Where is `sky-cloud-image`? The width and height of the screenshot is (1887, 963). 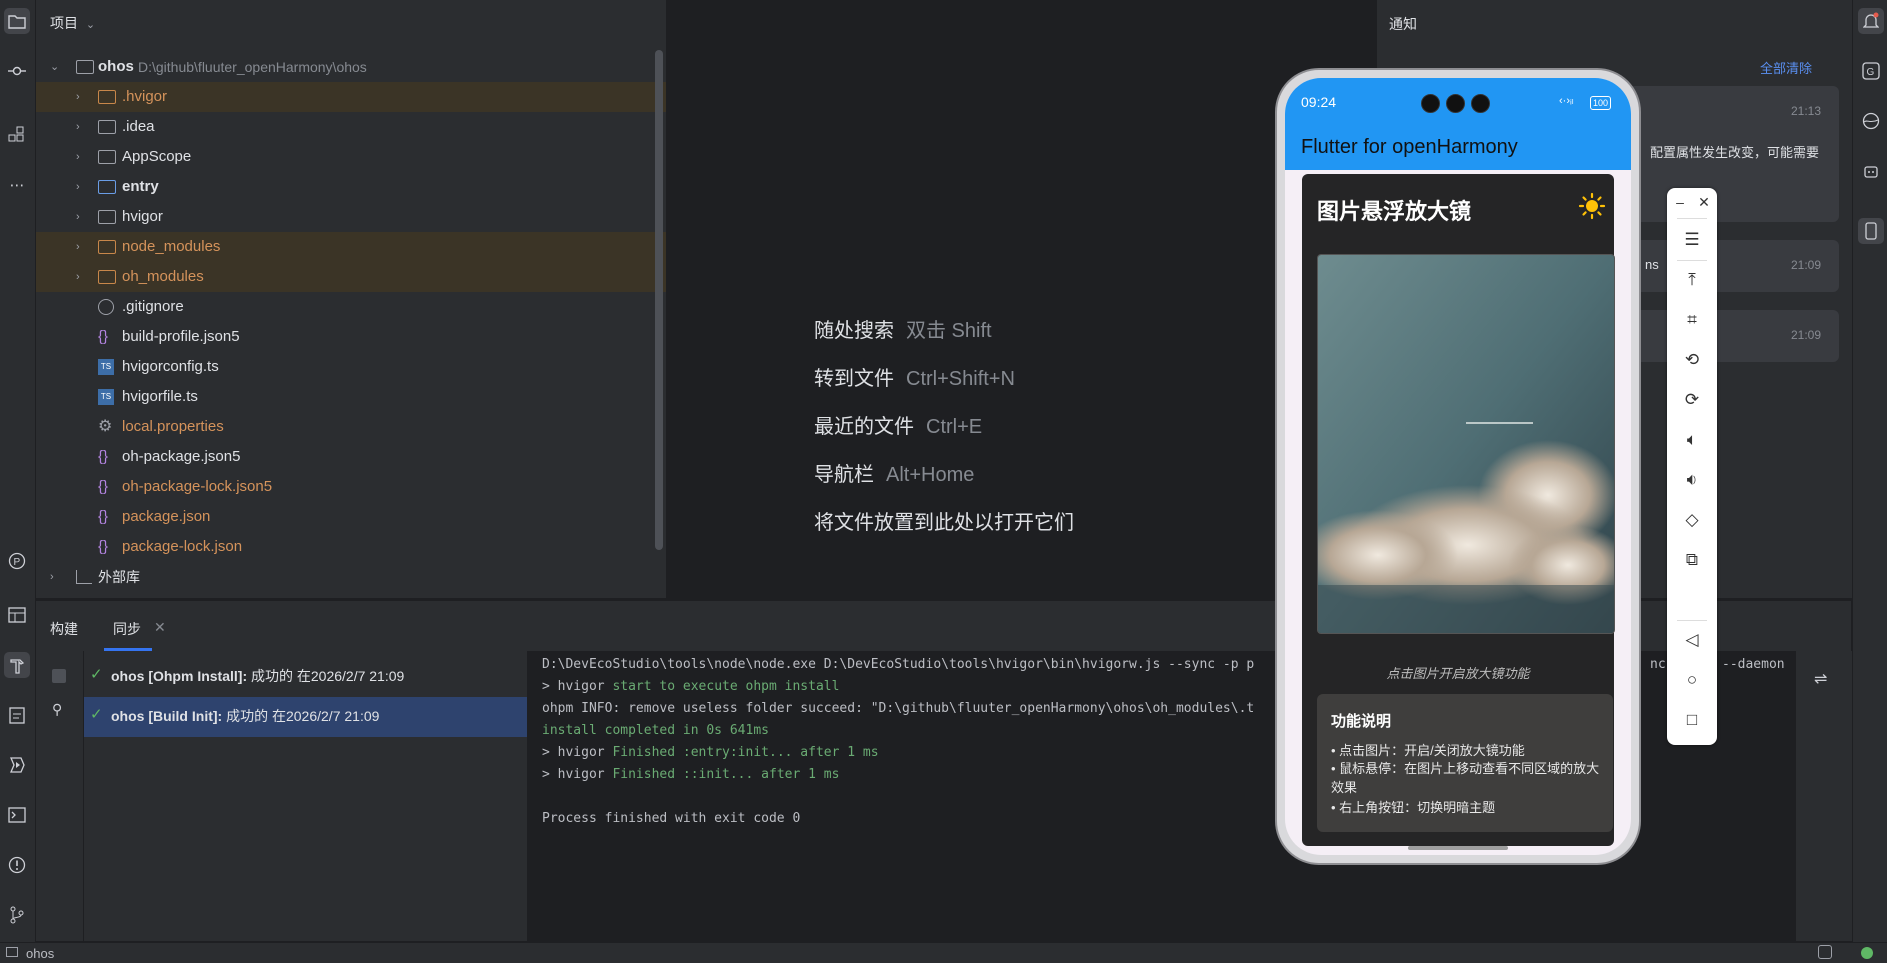
sky-cloud-image is located at coordinates (1466, 444).